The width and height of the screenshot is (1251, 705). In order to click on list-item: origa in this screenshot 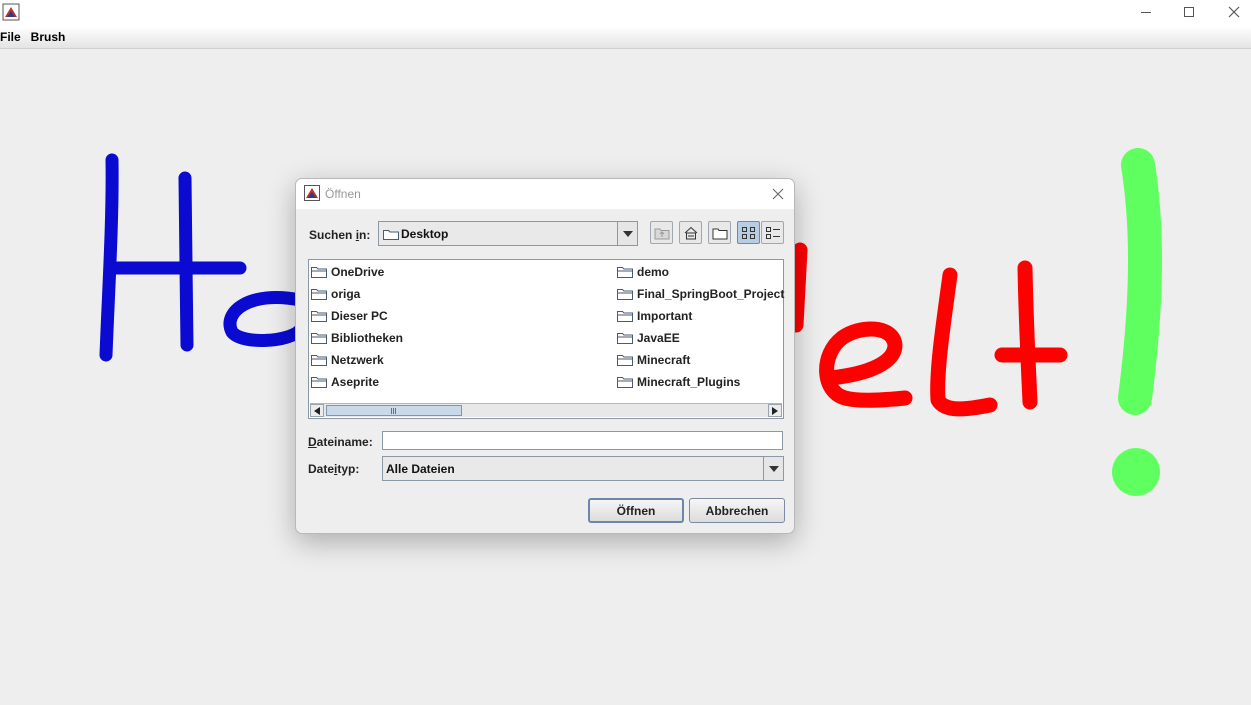, I will do `click(335, 294)`.